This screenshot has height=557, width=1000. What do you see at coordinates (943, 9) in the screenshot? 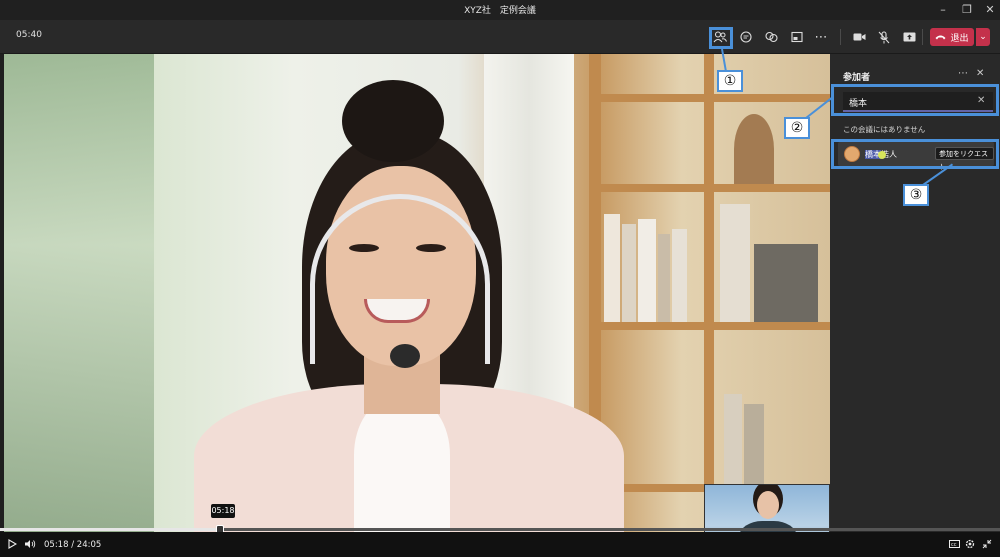
I see `minimize-icon: –` at bounding box center [943, 9].